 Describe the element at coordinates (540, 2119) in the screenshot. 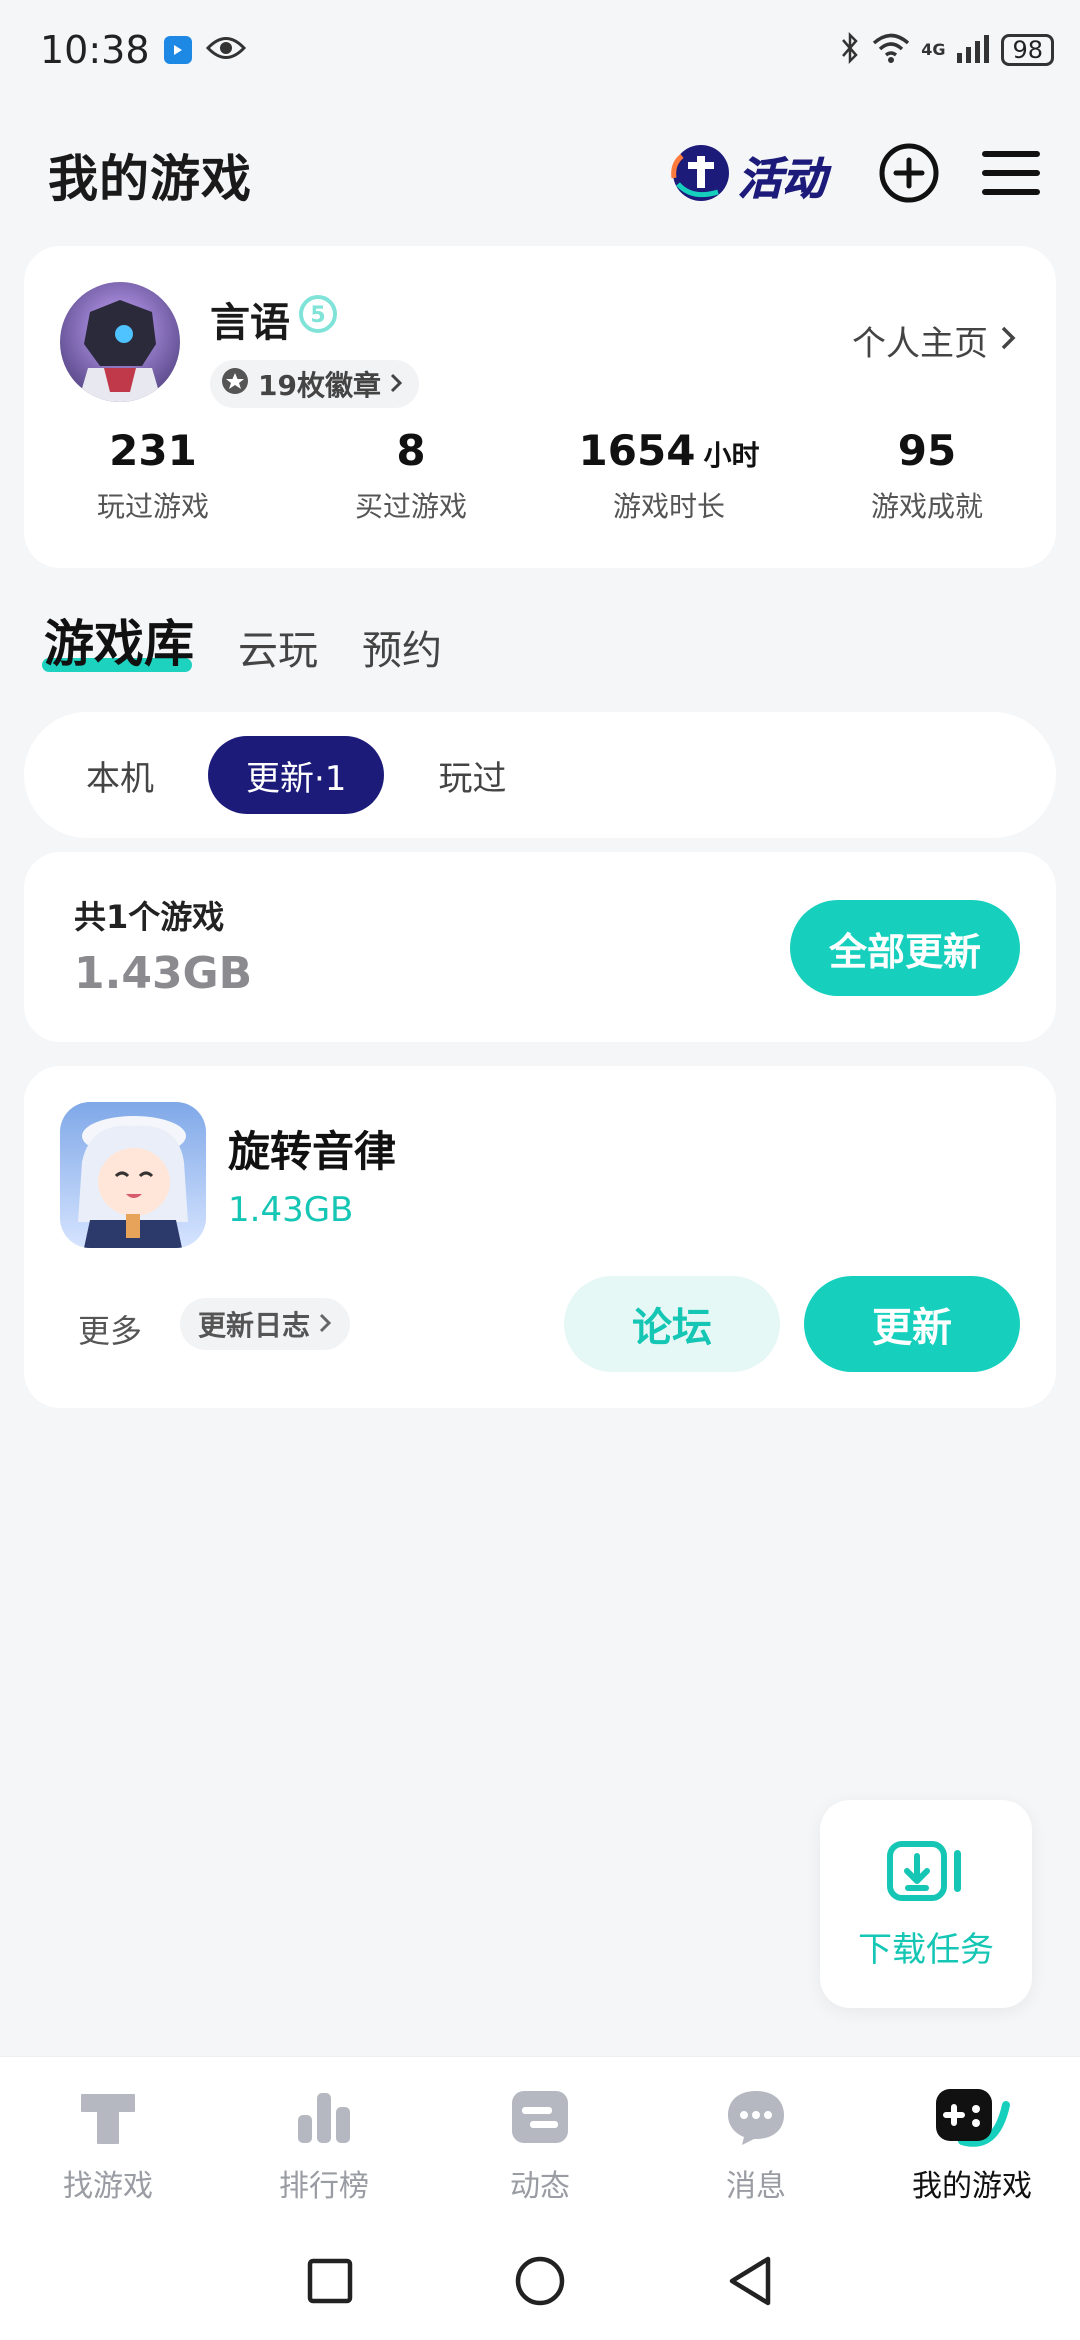

I see `feed-icon` at that location.